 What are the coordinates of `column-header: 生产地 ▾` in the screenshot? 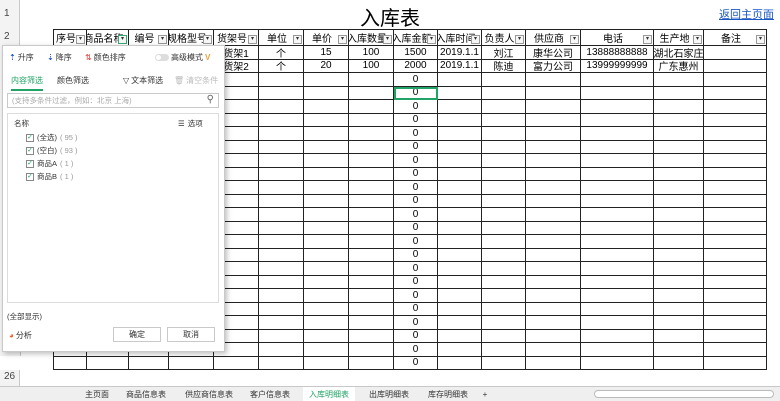 It's located at (679, 37).